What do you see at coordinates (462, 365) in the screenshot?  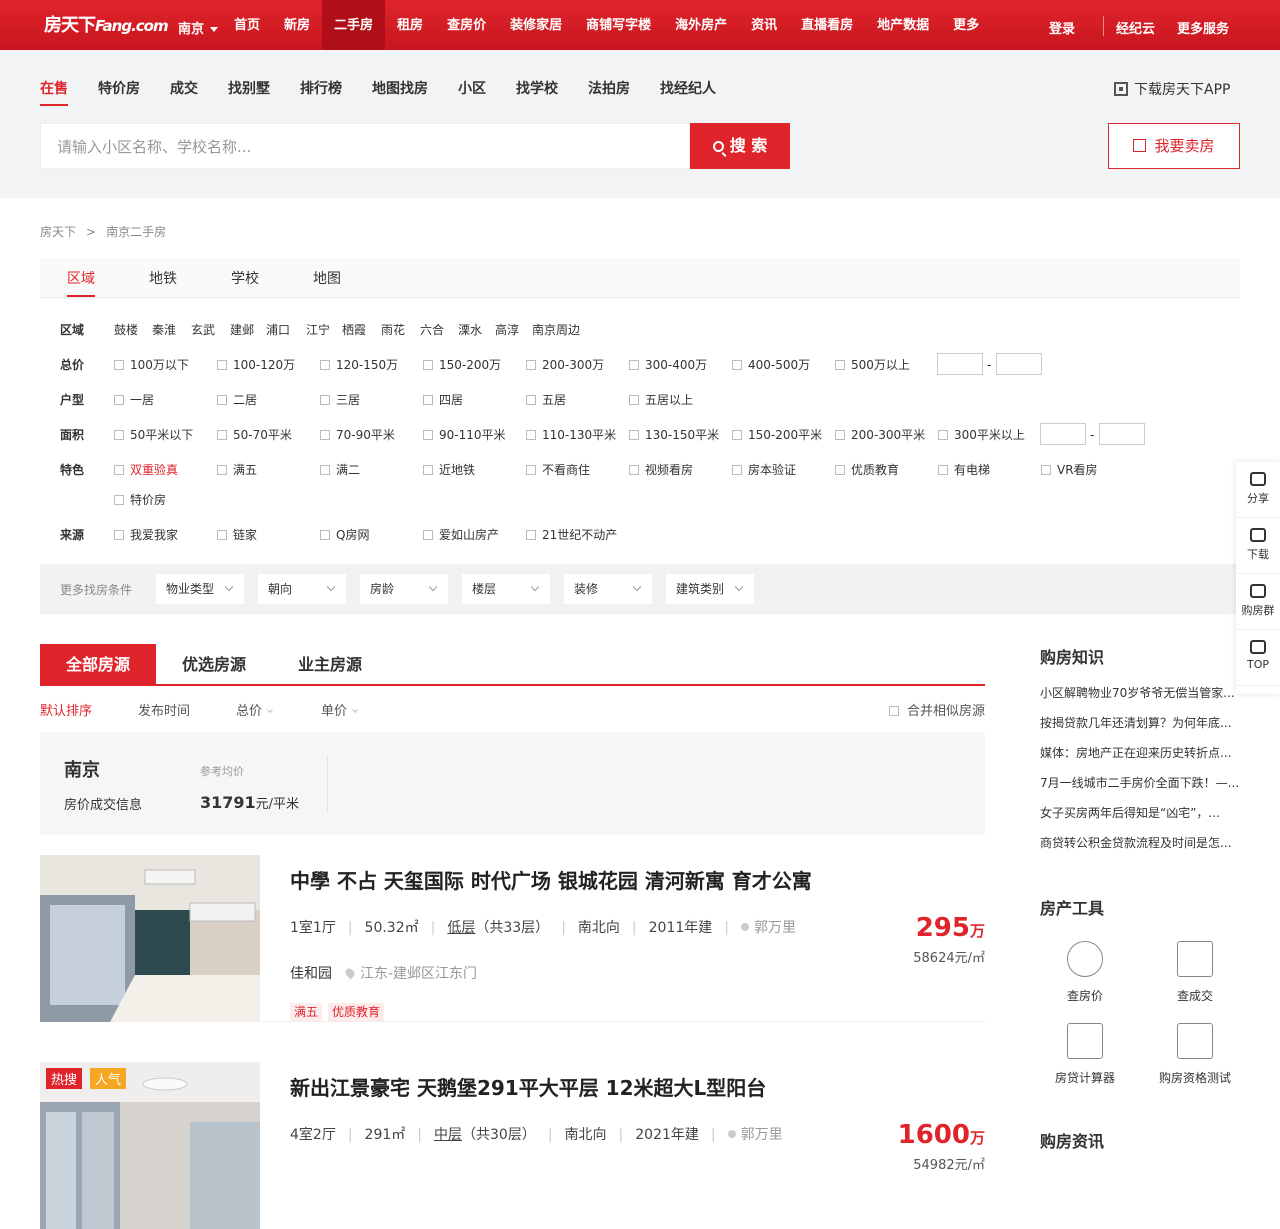 I see `filter-option: 150-200万` at bounding box center [462, 365].